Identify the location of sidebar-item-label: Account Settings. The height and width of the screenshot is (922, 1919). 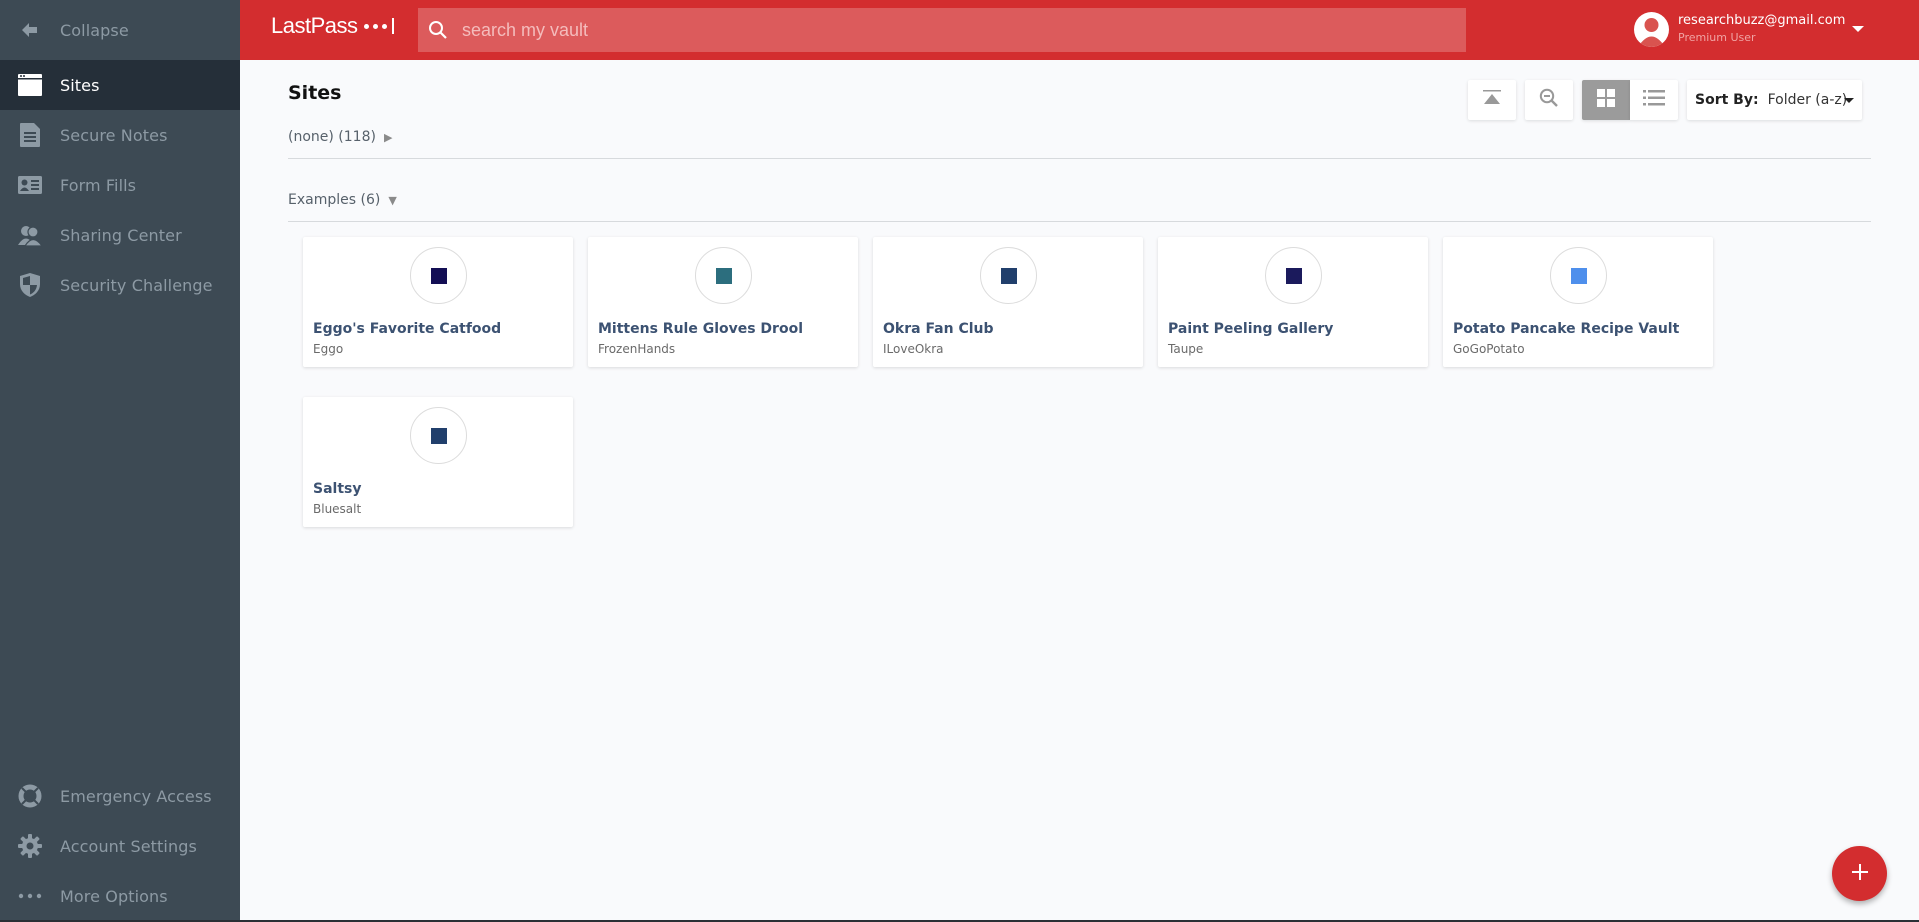
(128, 846).